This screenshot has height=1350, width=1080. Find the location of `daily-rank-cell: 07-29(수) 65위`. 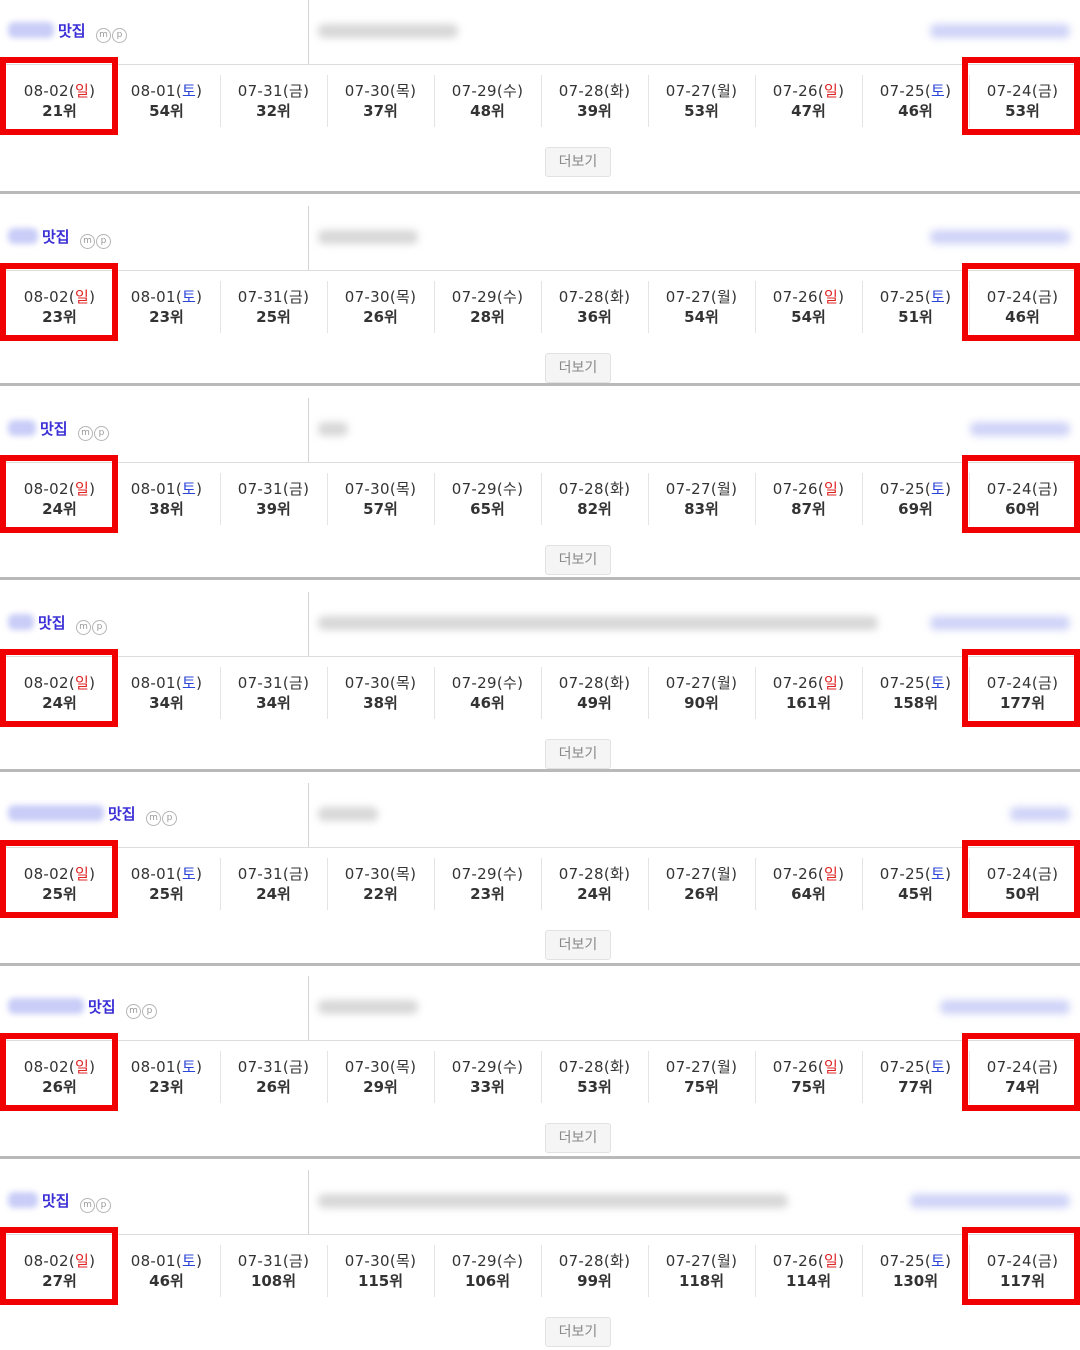

daily-rank-cell: 07-29(수) 65위 is located at coordinates (487, 499).